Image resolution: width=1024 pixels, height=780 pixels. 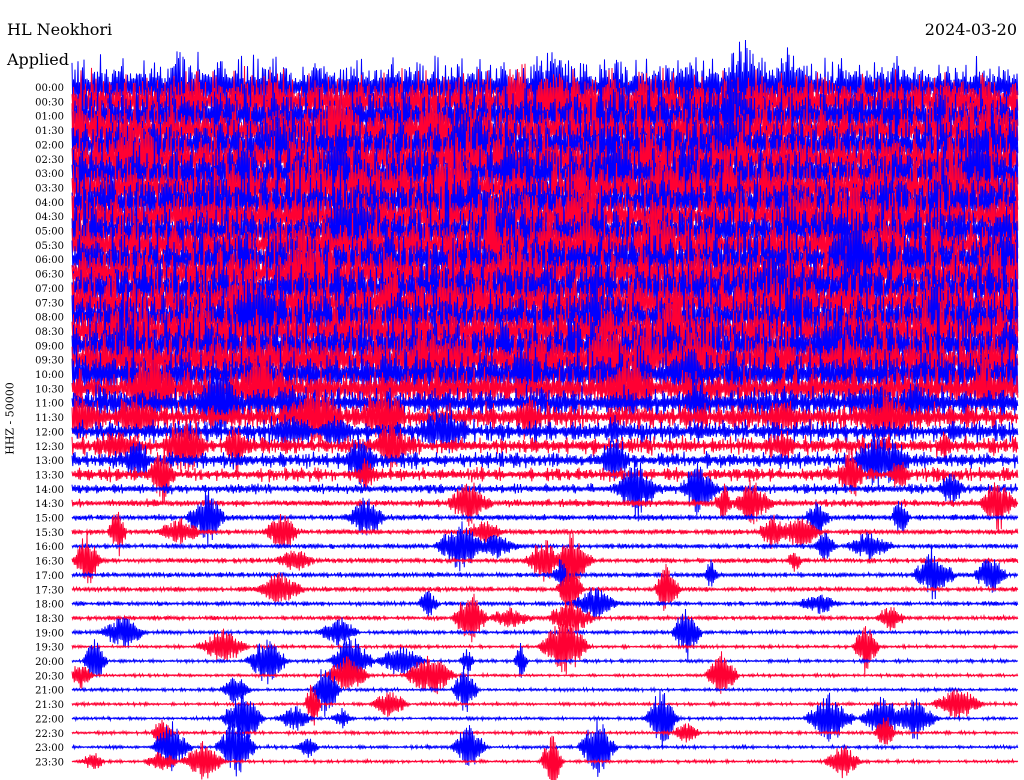 What do you see at coordinates (49, 232) in the screenshot?
I see `time-label: 05:00` at bounding box center [49, 232].